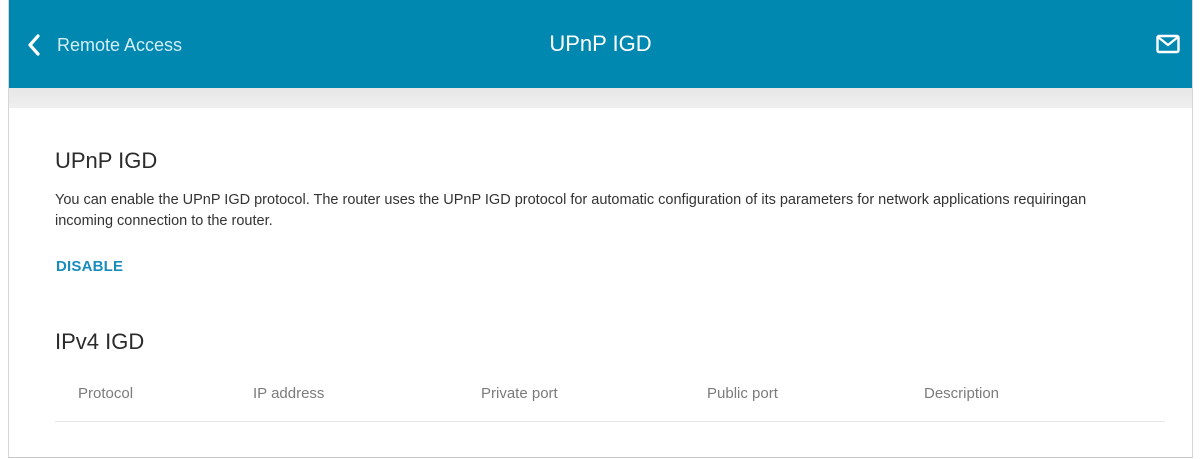 The height and width of the screenshot is (459, 1201). Describe the element at coordinates (89, 266) in the screenshot. I see `disable-button: DISABLE` at that location.